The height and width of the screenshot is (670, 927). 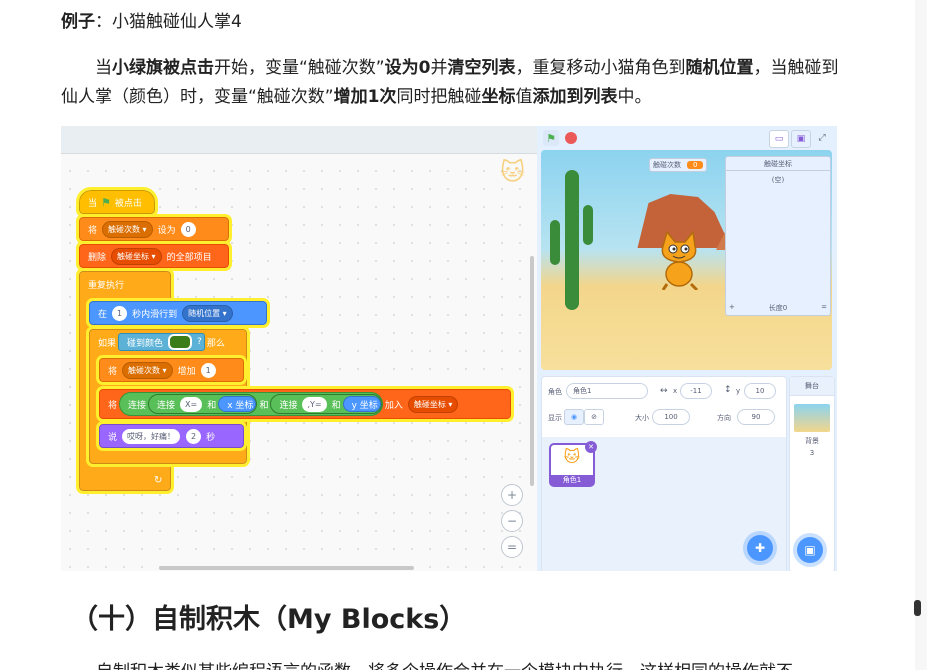 I want to click on stop-button, so click(x=571, y=138).